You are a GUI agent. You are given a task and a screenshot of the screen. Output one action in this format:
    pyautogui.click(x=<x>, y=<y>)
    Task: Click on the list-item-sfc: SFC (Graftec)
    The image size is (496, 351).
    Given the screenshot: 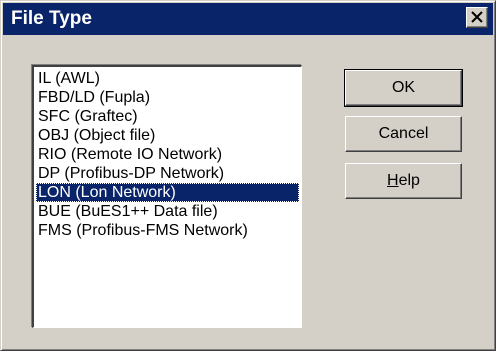 What is the action you would take?
    pyautogui.click(x=167, y=116)
    